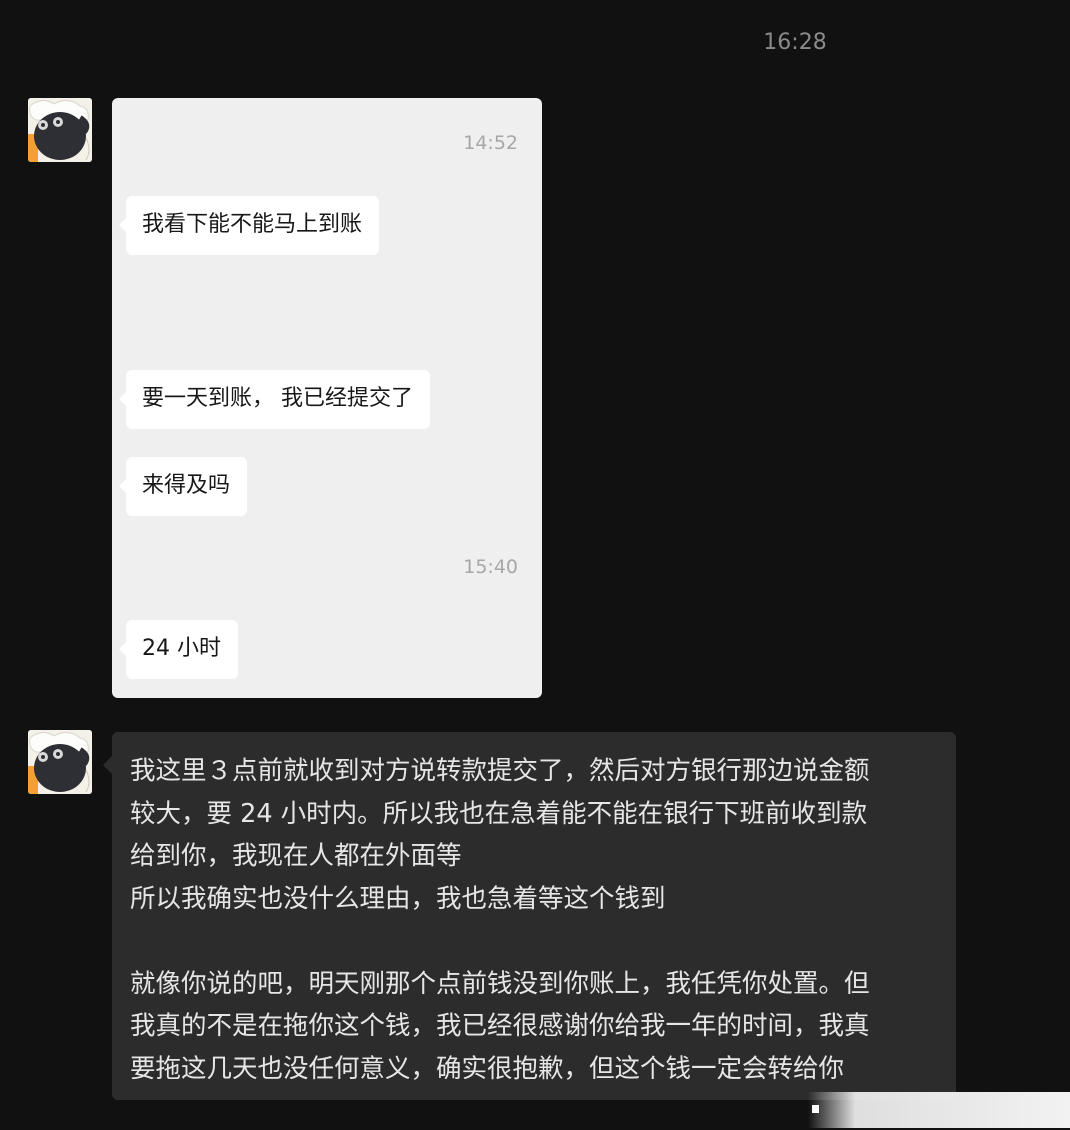 Image resolution: width=1070 pixels, height=1130 pixels. I want to click on quoted-message: 我看下能不能马上到账, so click(249, 225).